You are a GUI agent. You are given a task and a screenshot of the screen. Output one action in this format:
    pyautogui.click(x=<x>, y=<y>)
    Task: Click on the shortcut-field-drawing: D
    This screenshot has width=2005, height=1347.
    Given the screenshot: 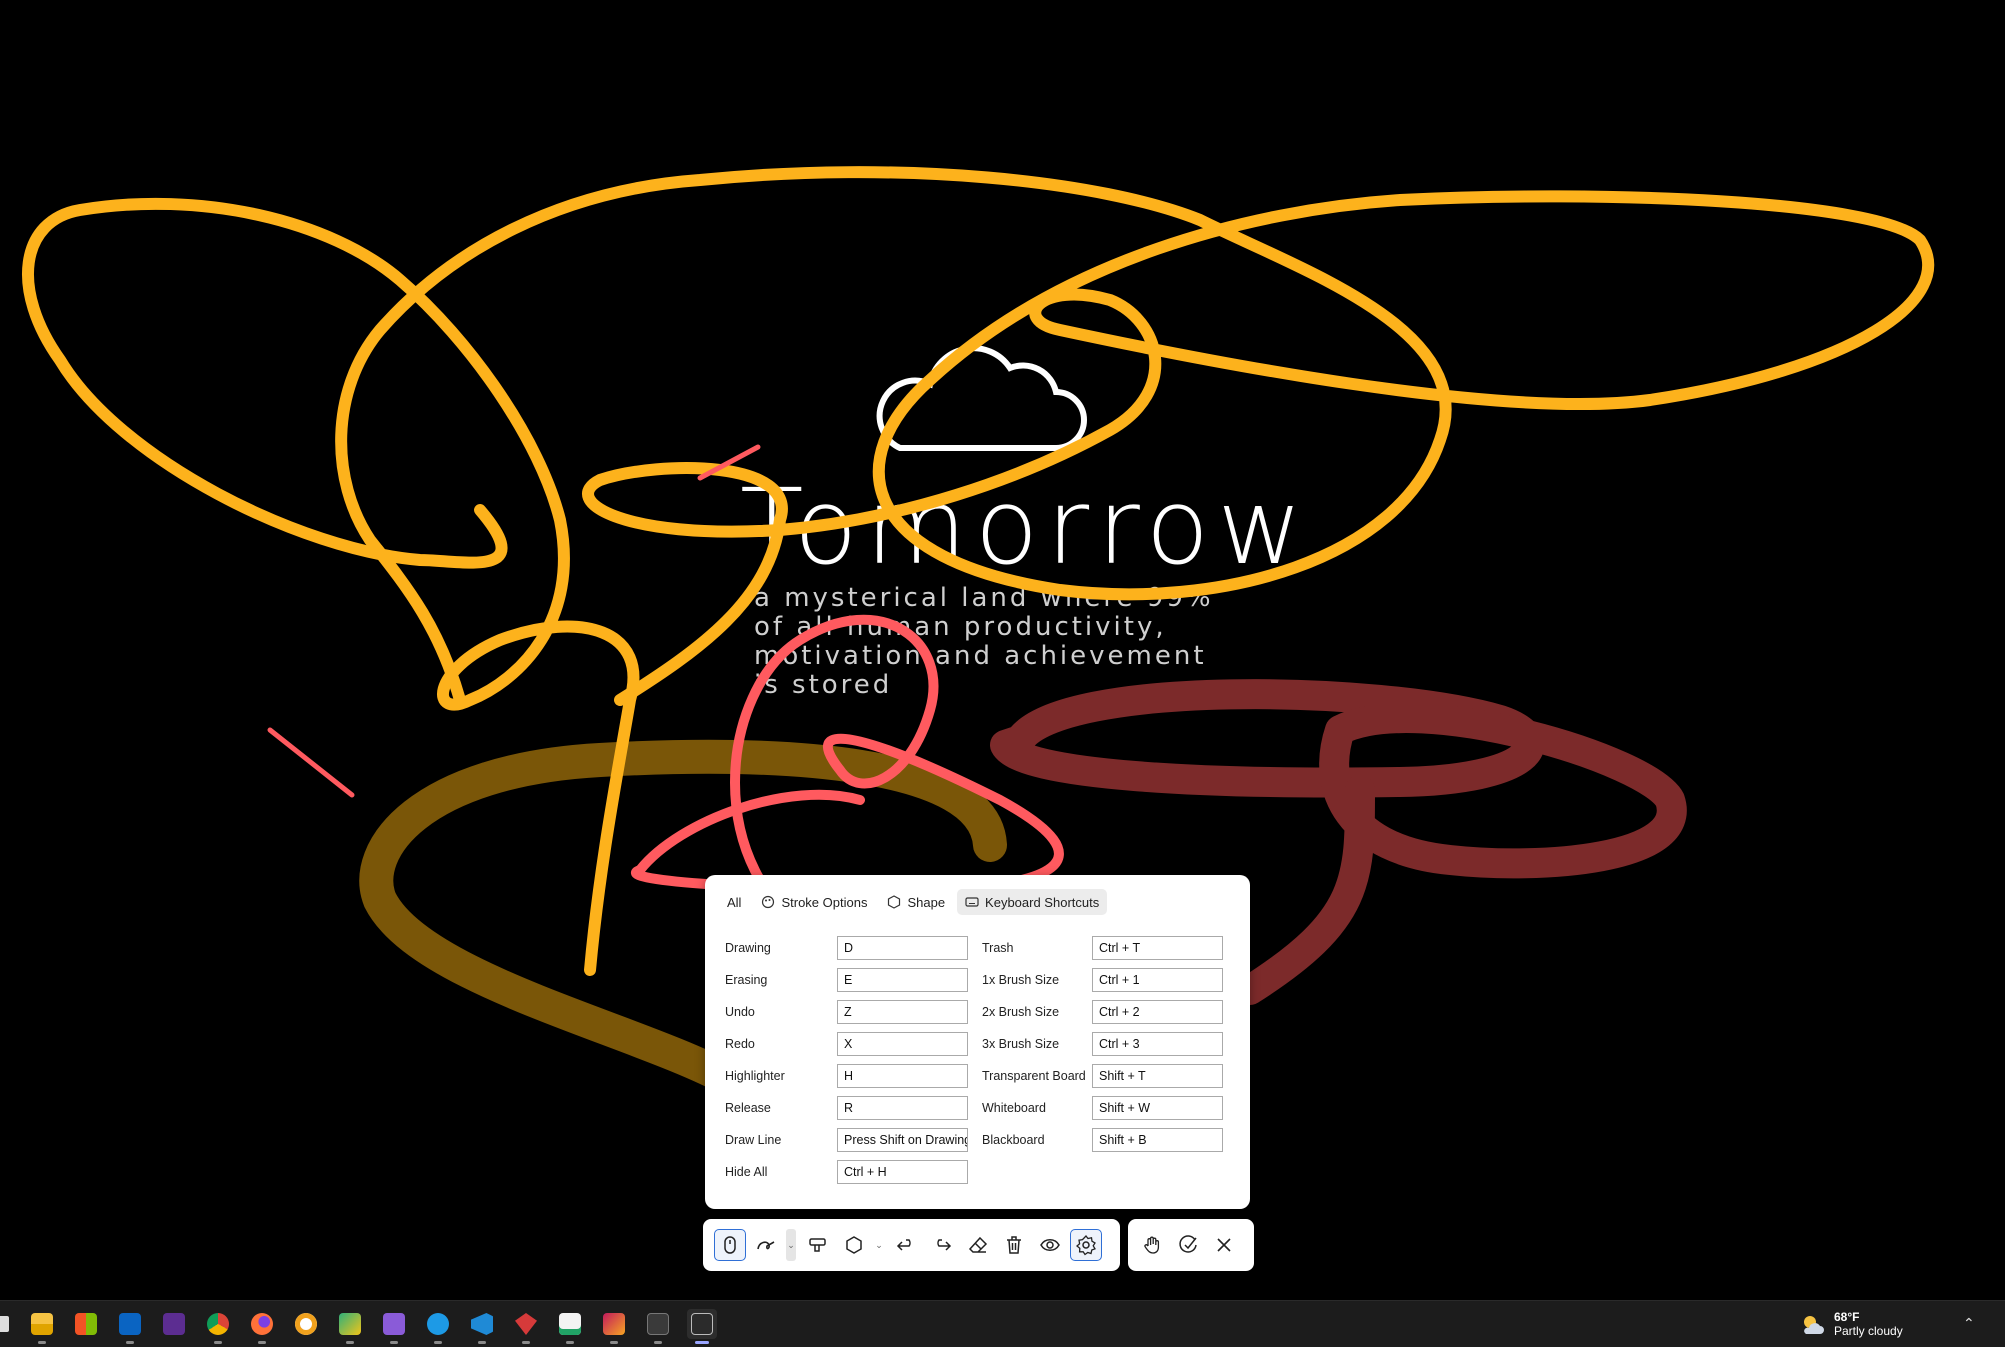 What is the action you would take?
    pyautogui.click(x=902, y=948)
    